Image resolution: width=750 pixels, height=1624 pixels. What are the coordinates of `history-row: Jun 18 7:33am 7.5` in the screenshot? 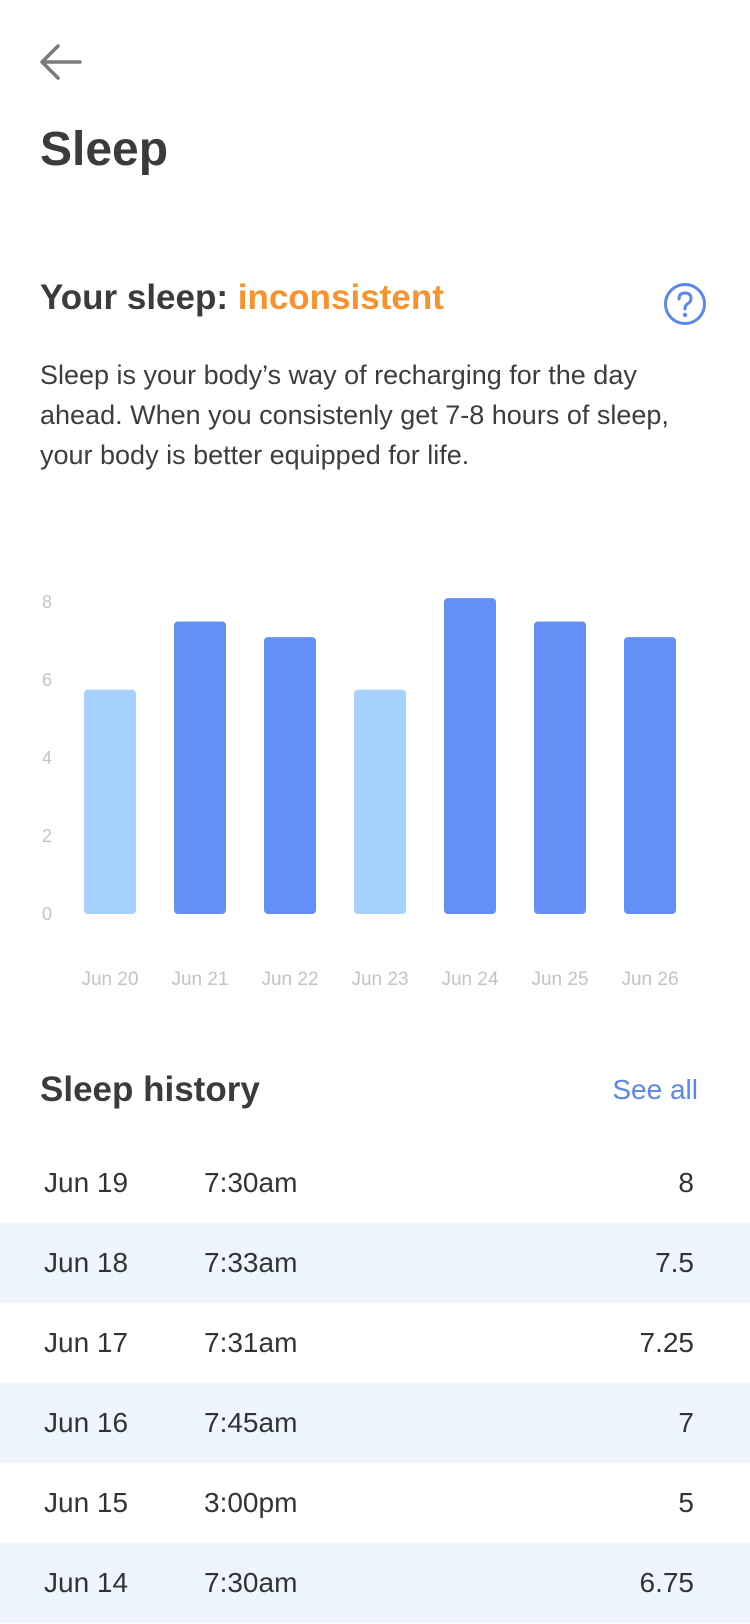 It's located at (375, 1263).